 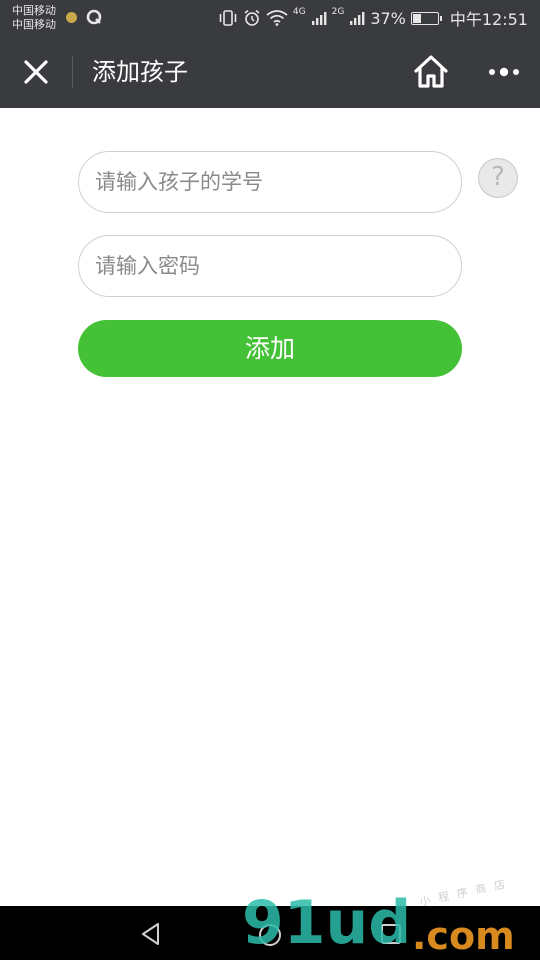 I want to click on alarm-icon, so click(x=252, y=17).